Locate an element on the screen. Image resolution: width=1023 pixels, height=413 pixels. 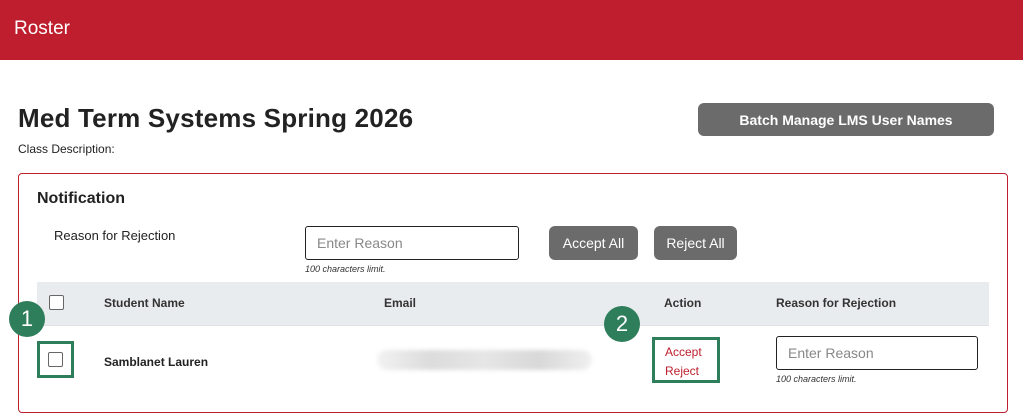
page-title: Med Term Systems Spring 2026 is located at coordinates (216, 118).